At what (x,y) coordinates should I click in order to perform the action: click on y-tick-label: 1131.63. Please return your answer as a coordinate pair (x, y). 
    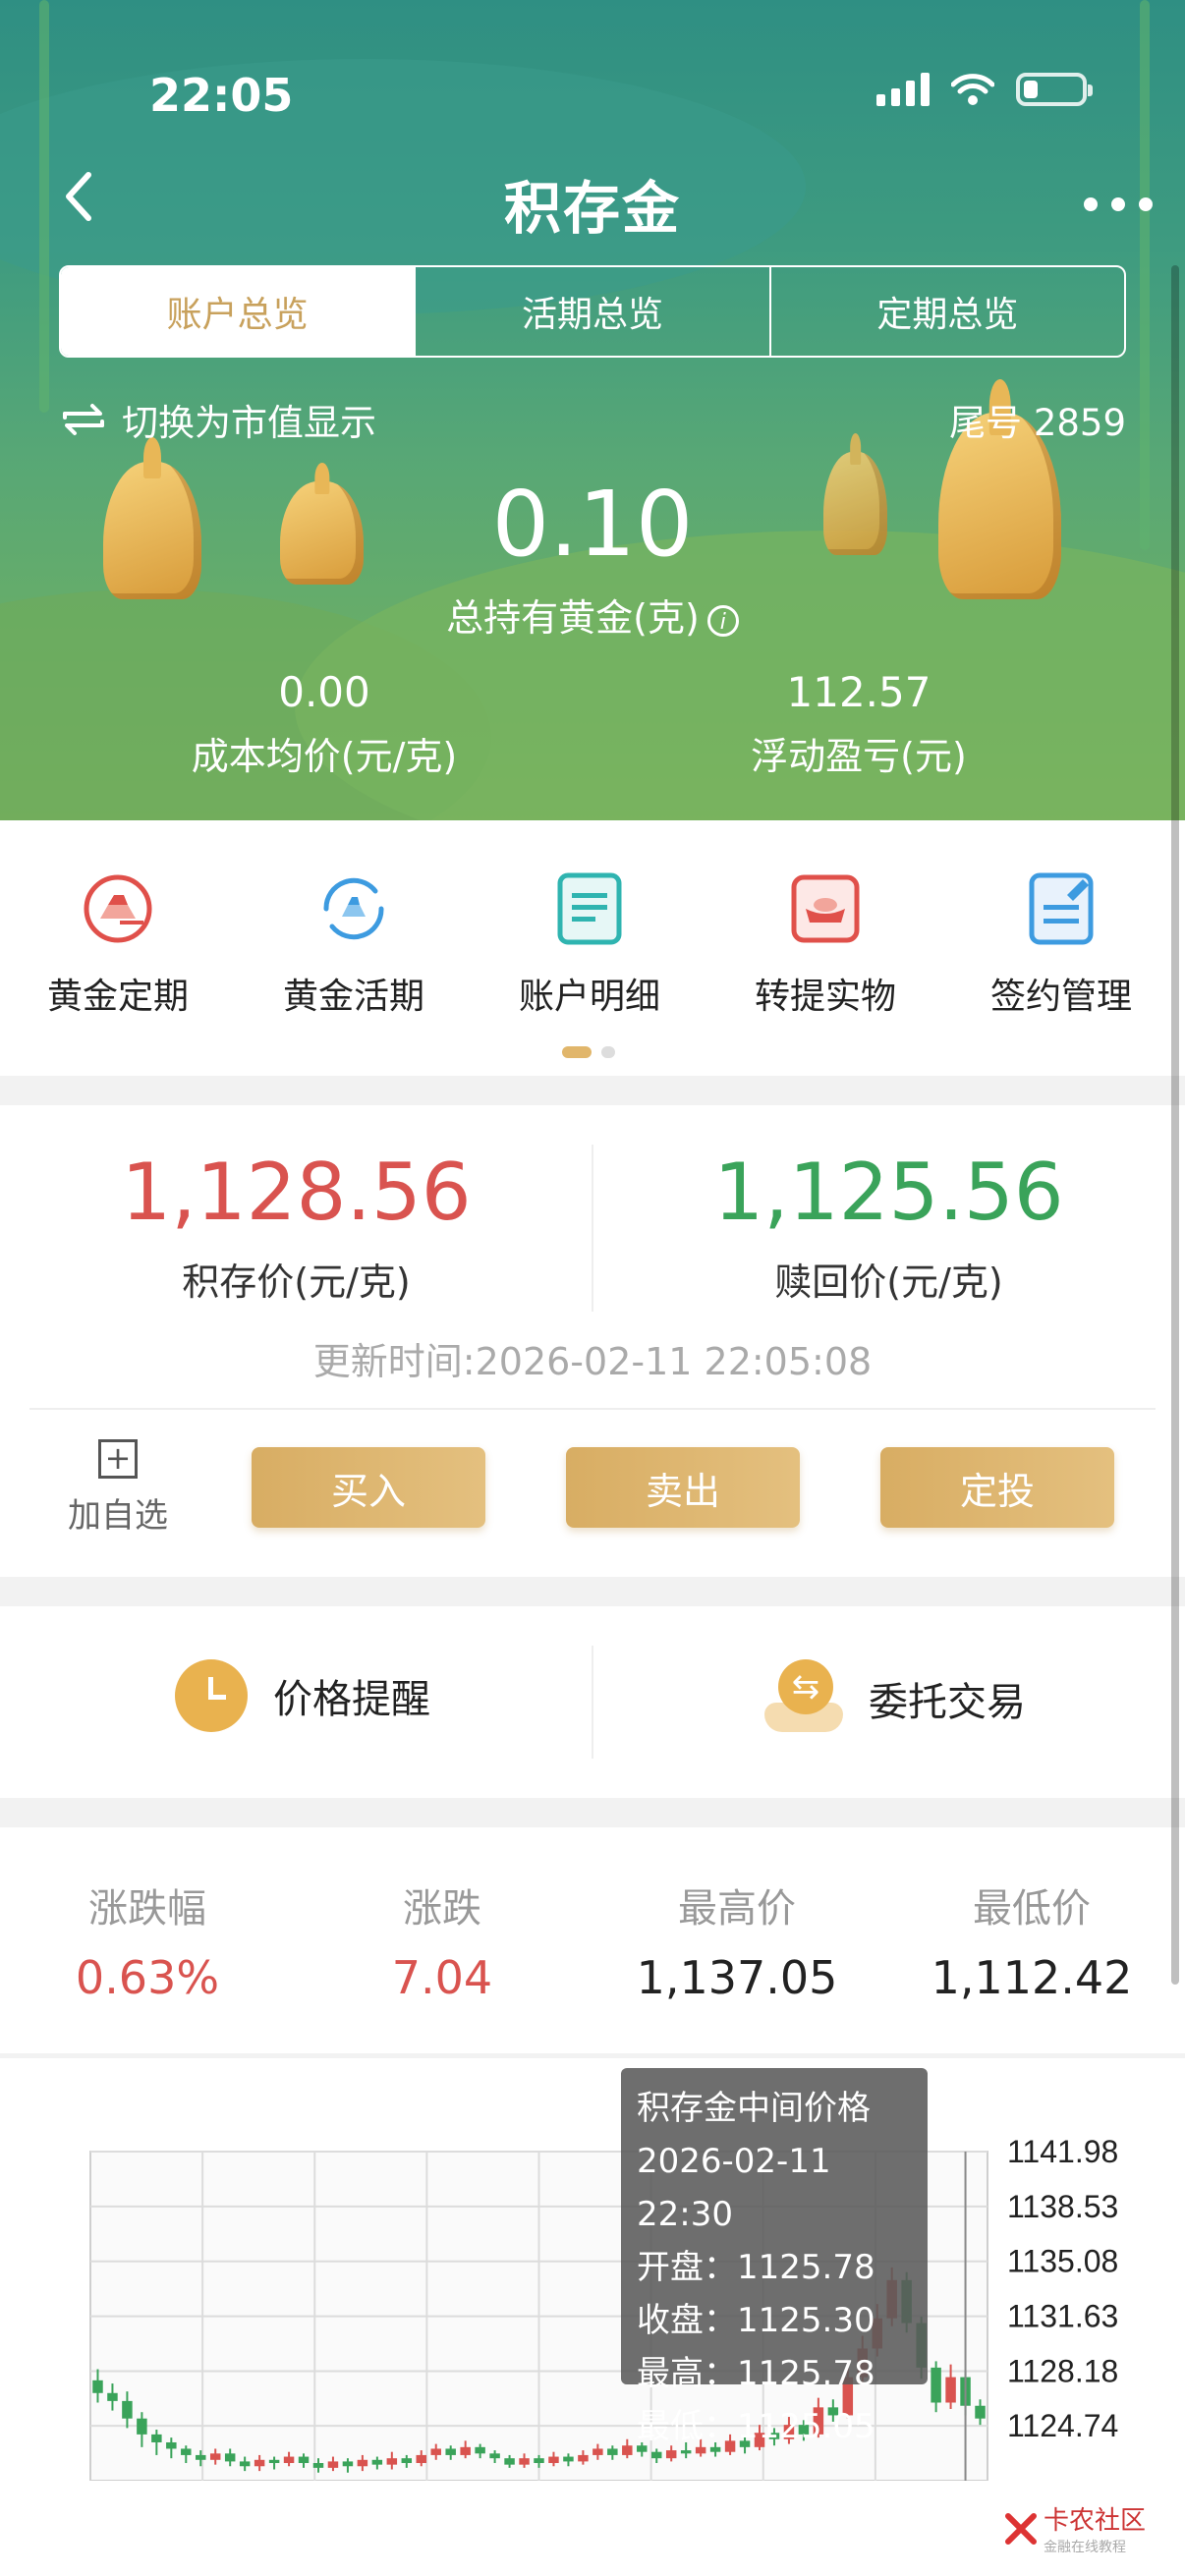
    Looking at the image, I should click on (1062, 2316).